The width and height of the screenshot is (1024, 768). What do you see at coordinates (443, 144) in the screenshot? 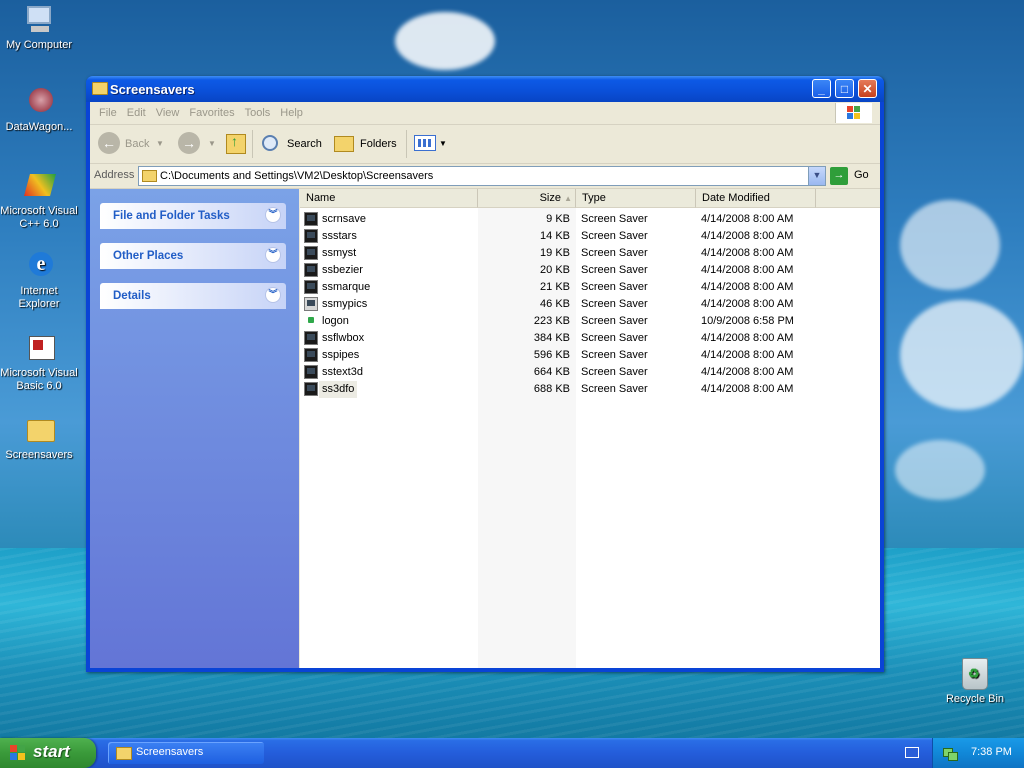
I see `views-dropdown-icon: ▼` at bounding box center [443, 144].